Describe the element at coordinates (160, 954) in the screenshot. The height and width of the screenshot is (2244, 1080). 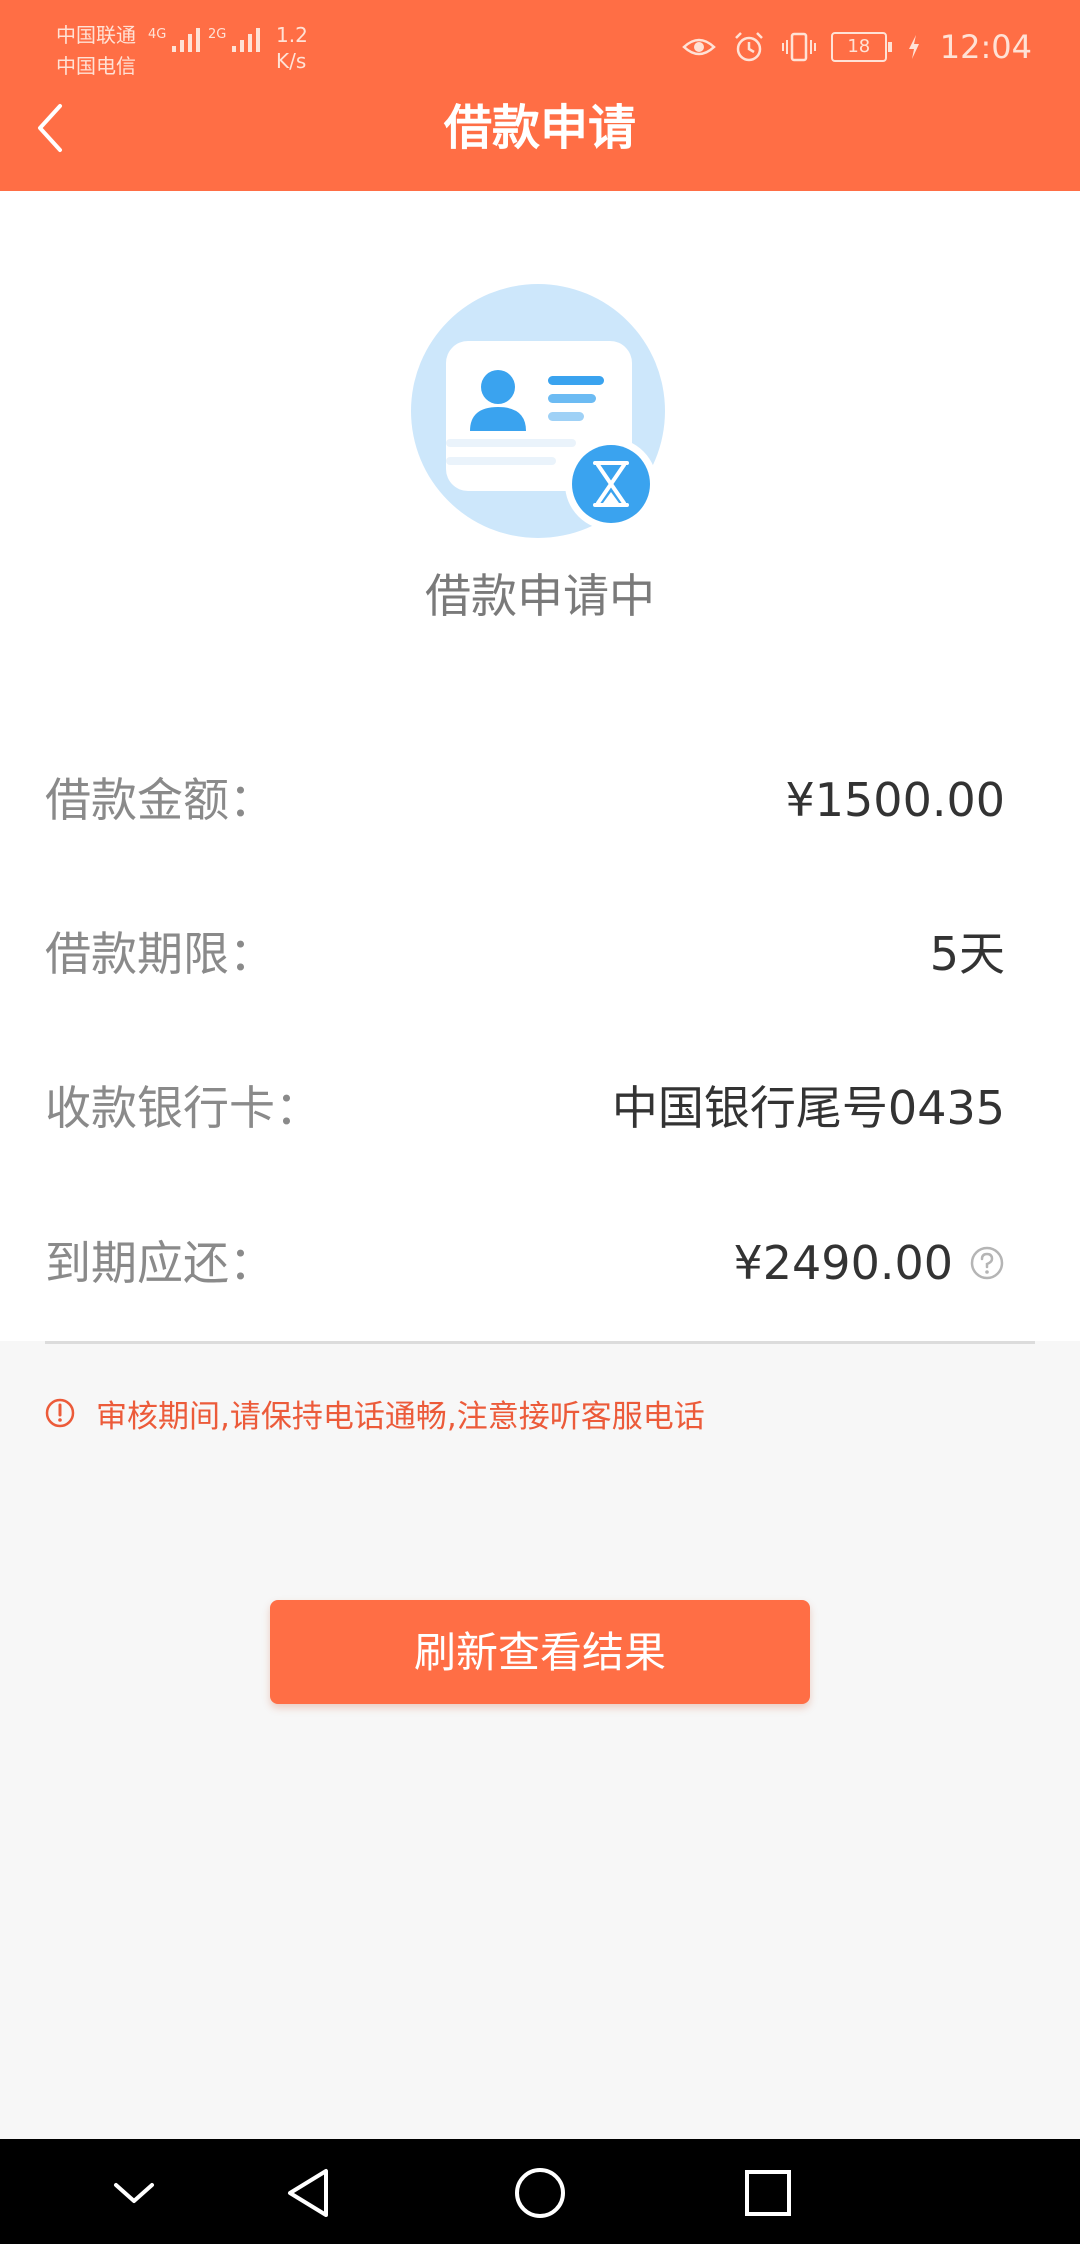
I see `detail-label: 借款期限：` at that location.